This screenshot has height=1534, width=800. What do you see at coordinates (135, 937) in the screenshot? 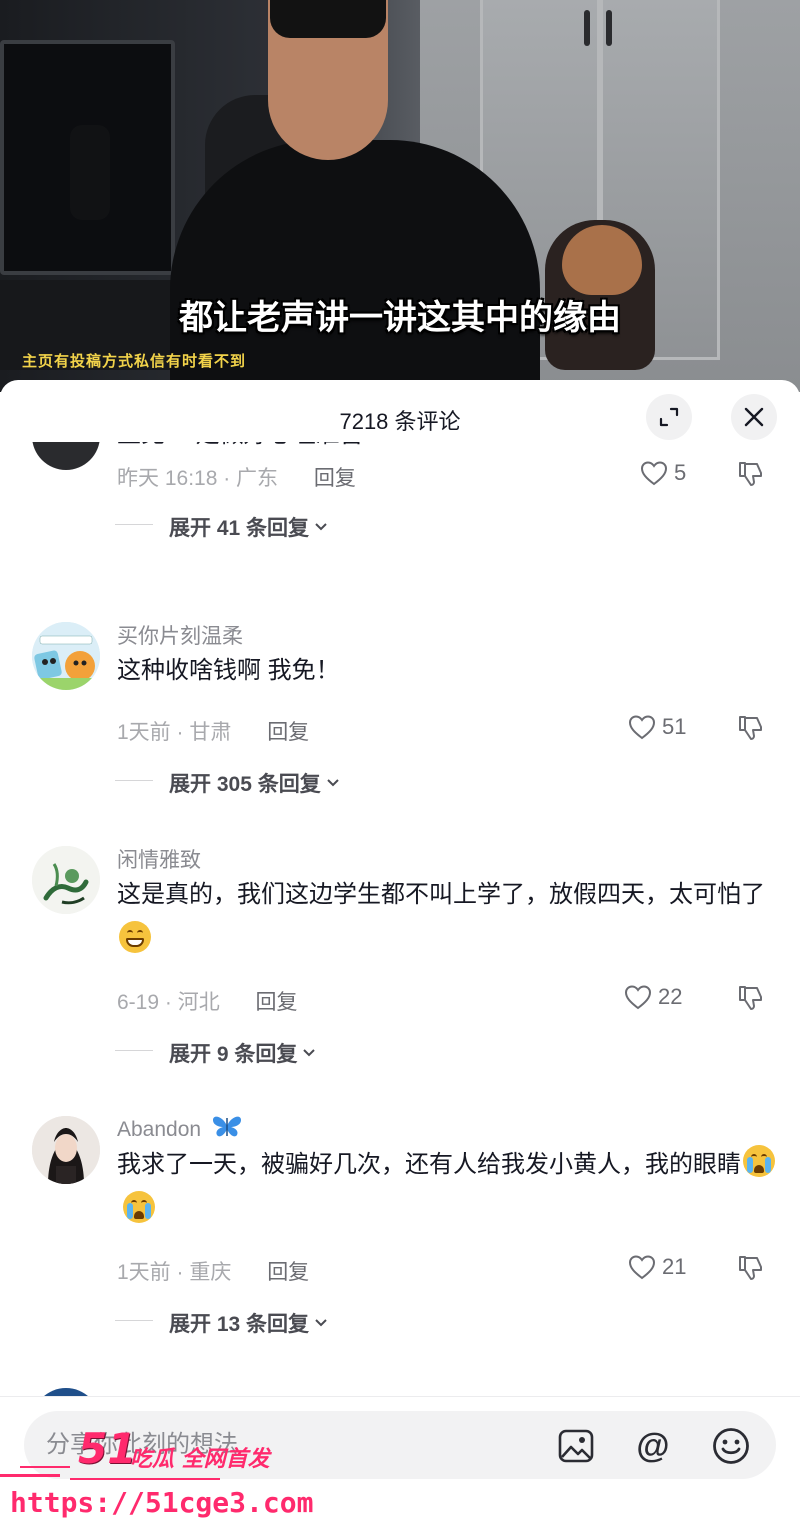
I see `grinning-emoji-icon` at bounding box center [135, 937].